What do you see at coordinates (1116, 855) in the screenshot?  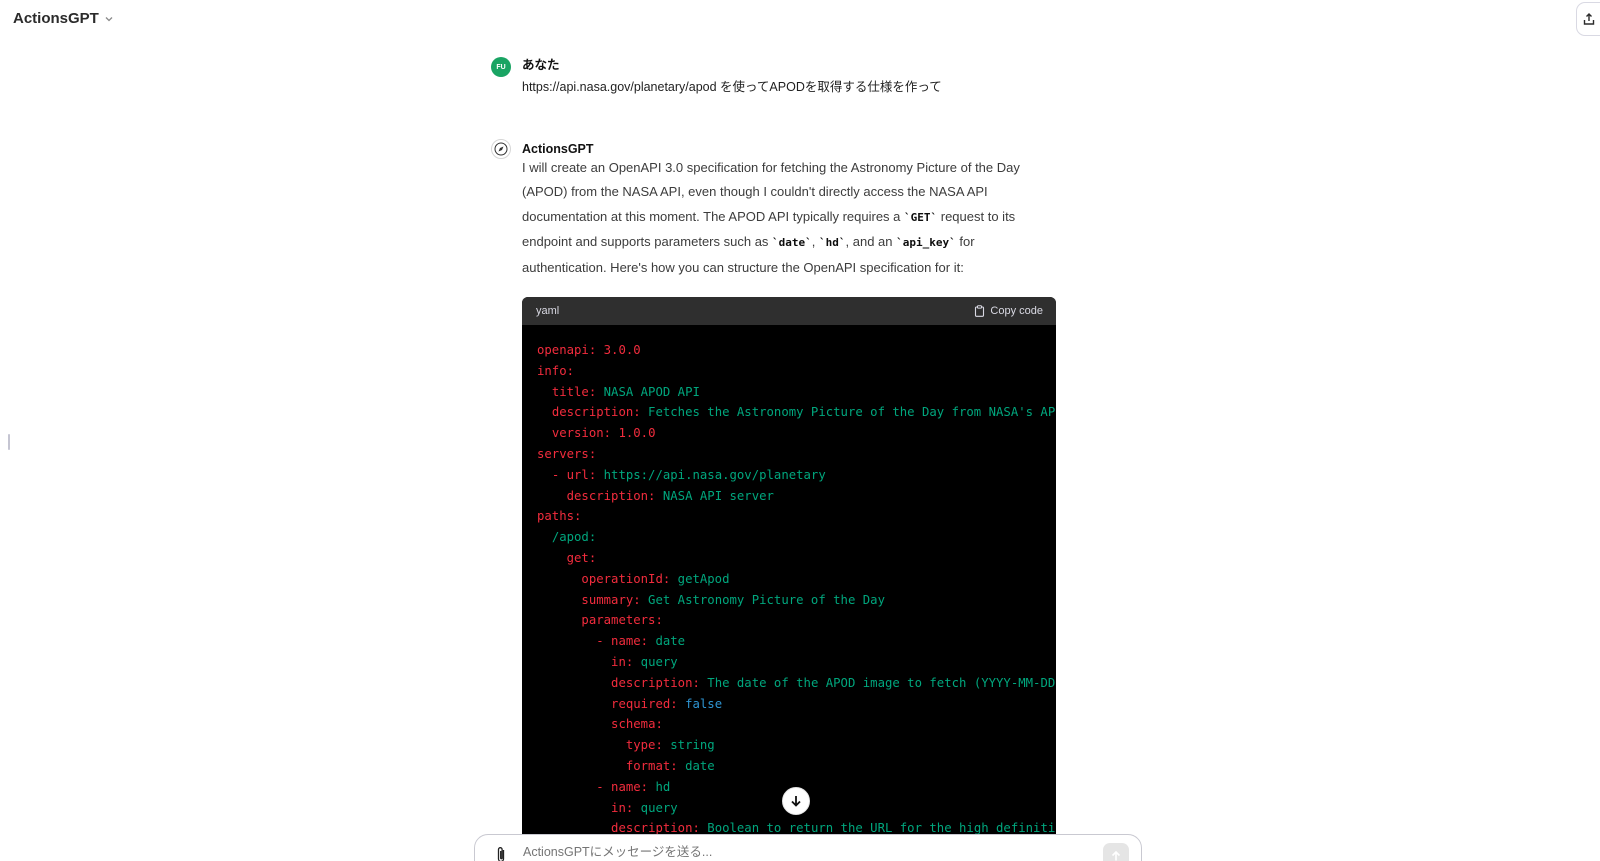 I see `arrow-up-icon` at bounding box center [1116, 855].